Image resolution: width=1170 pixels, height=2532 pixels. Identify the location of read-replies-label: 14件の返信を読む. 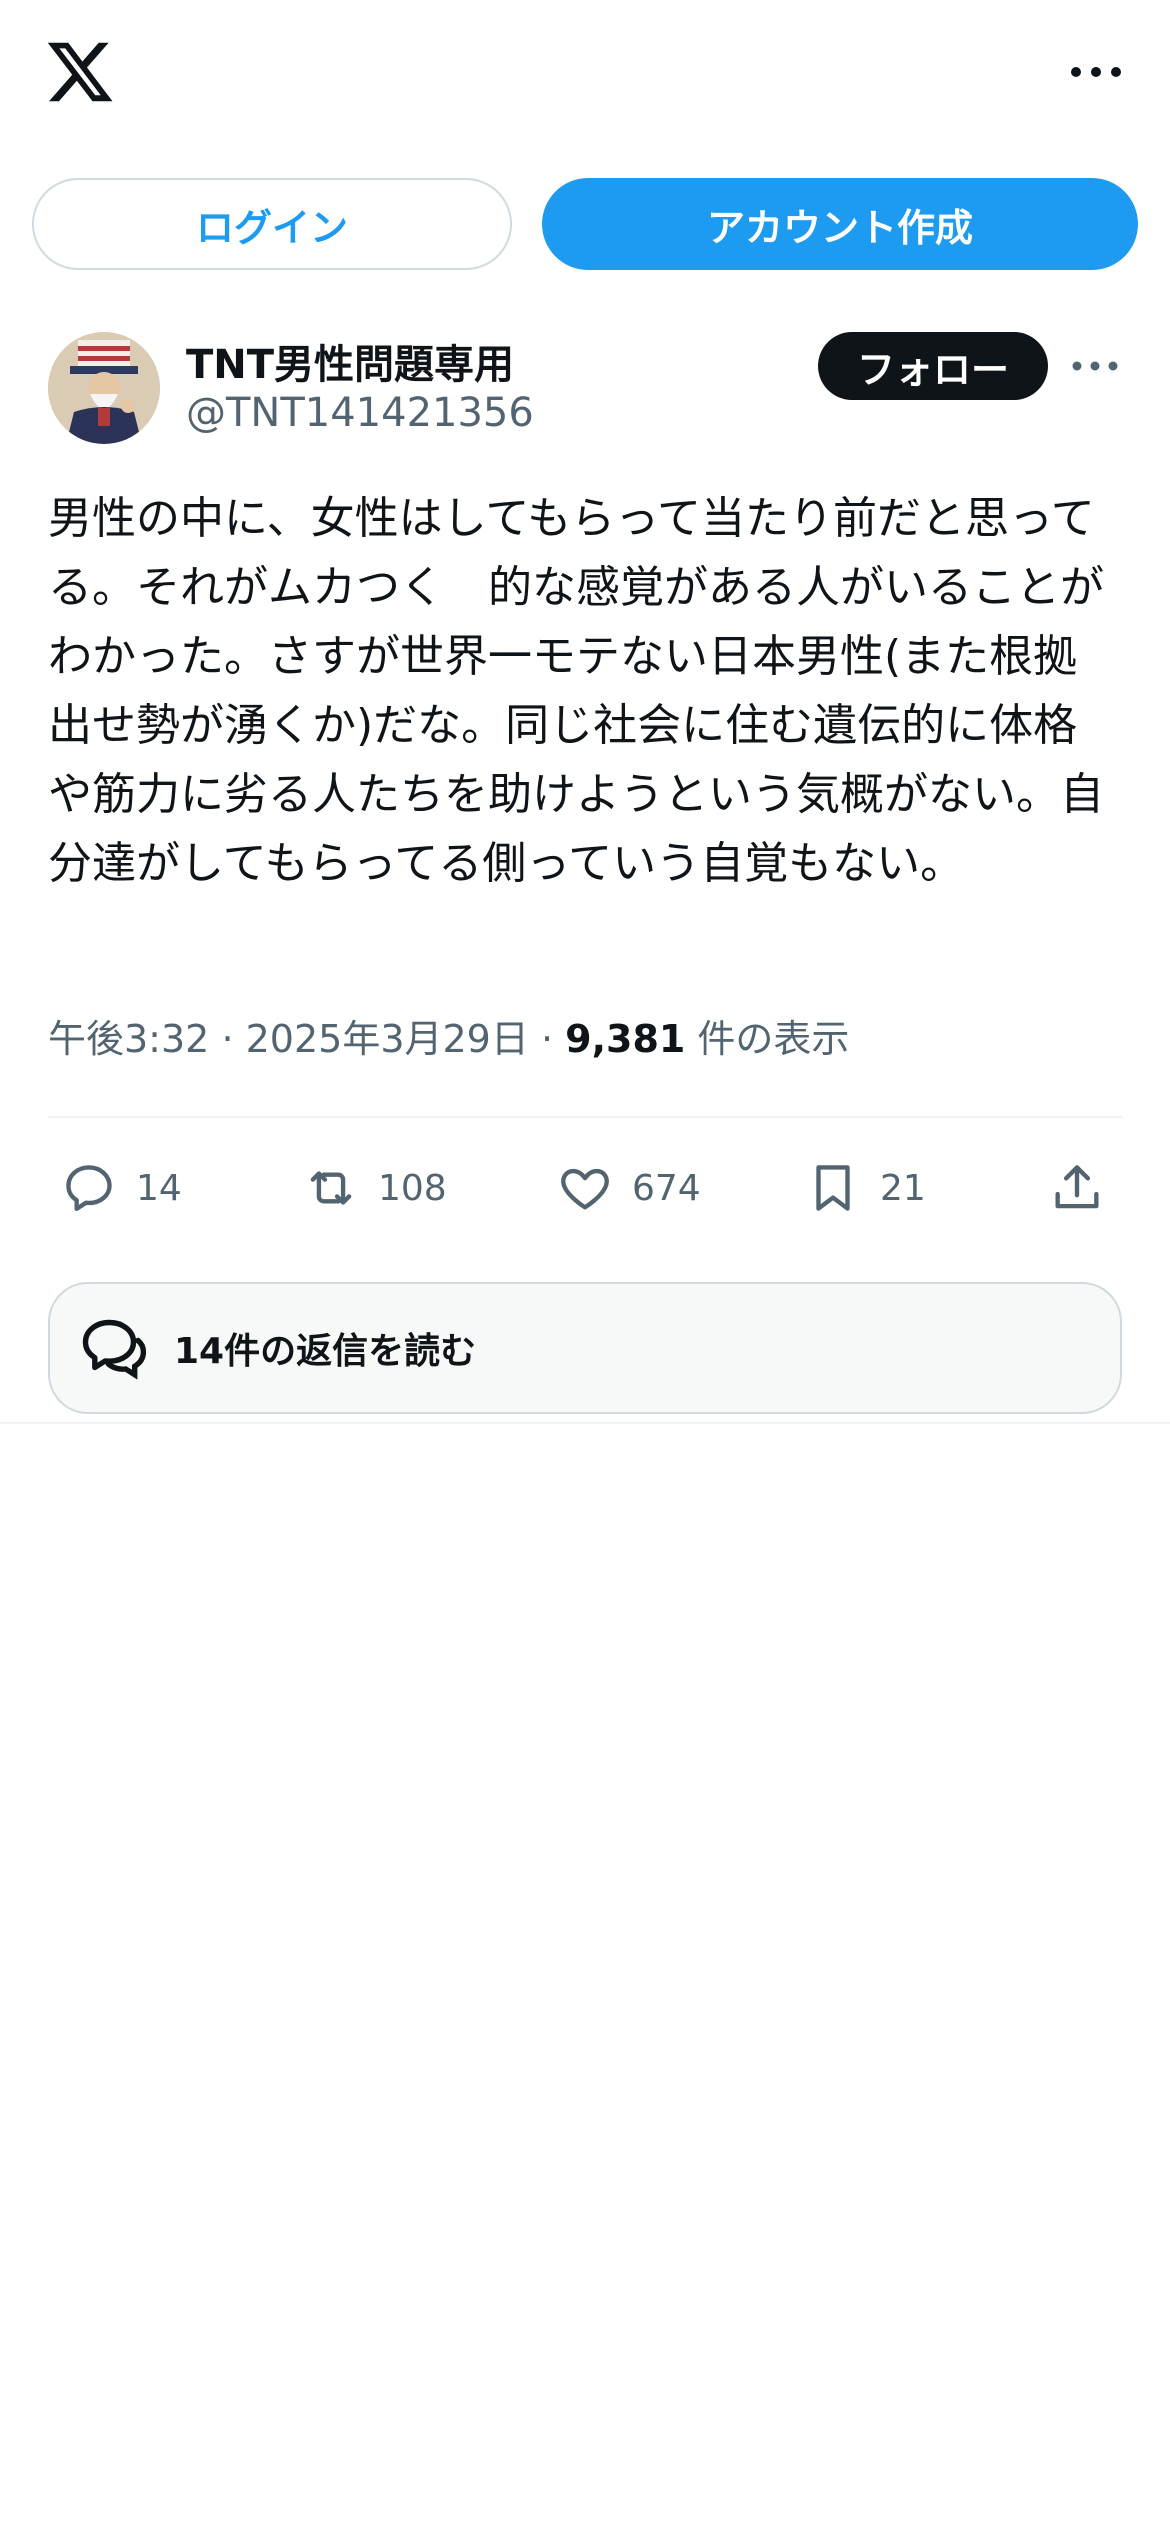
(325, 1351).